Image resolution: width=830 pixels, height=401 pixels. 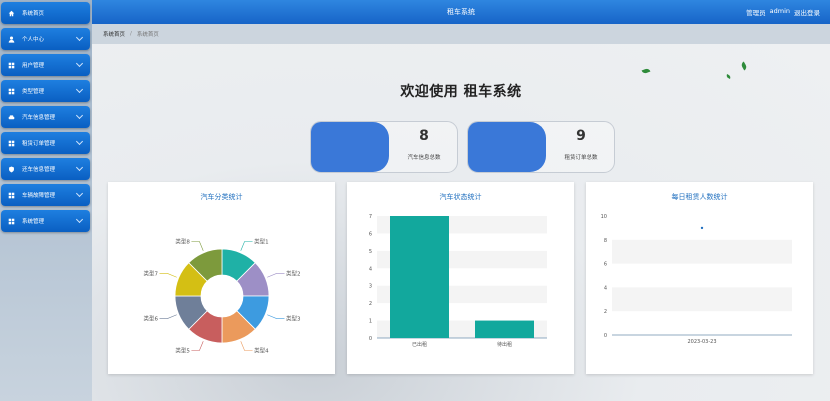 What do you see at coordinates (39, 170) in the screenshot?
I see `sidebar-item-label: 还车信息管理` at bounding box center [39, 170].